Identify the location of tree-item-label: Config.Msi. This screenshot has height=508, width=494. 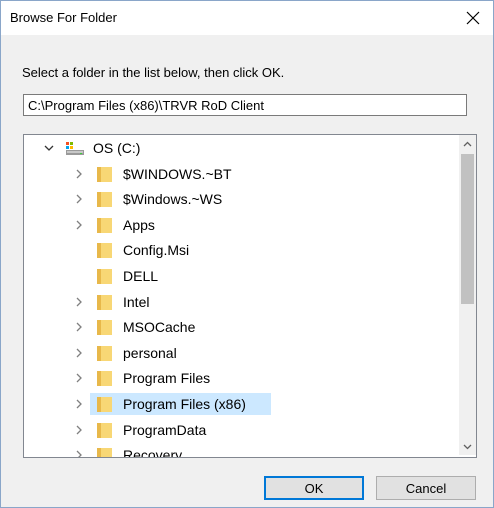
(156, 250).